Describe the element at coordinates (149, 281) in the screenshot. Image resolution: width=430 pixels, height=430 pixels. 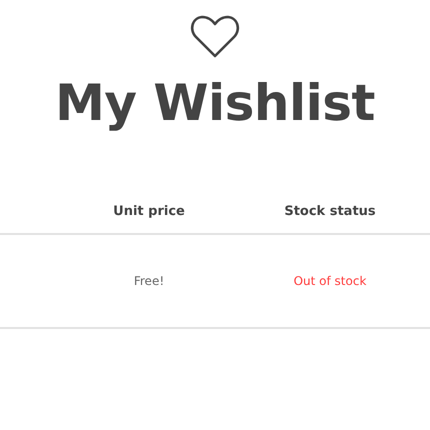
I see `unit-price: Free!` at that location.